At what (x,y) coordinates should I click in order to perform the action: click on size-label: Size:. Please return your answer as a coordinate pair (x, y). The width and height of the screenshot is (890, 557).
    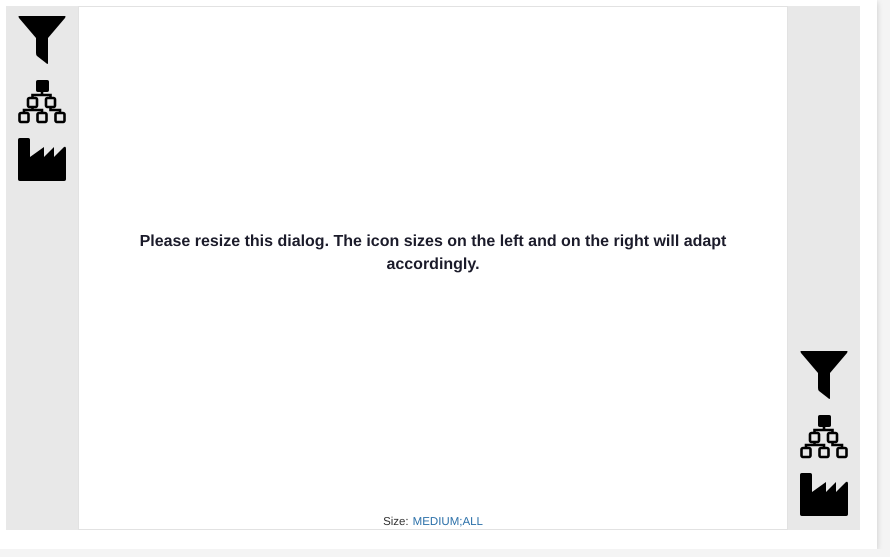
    Looking at the image, I should click on (396, 522).